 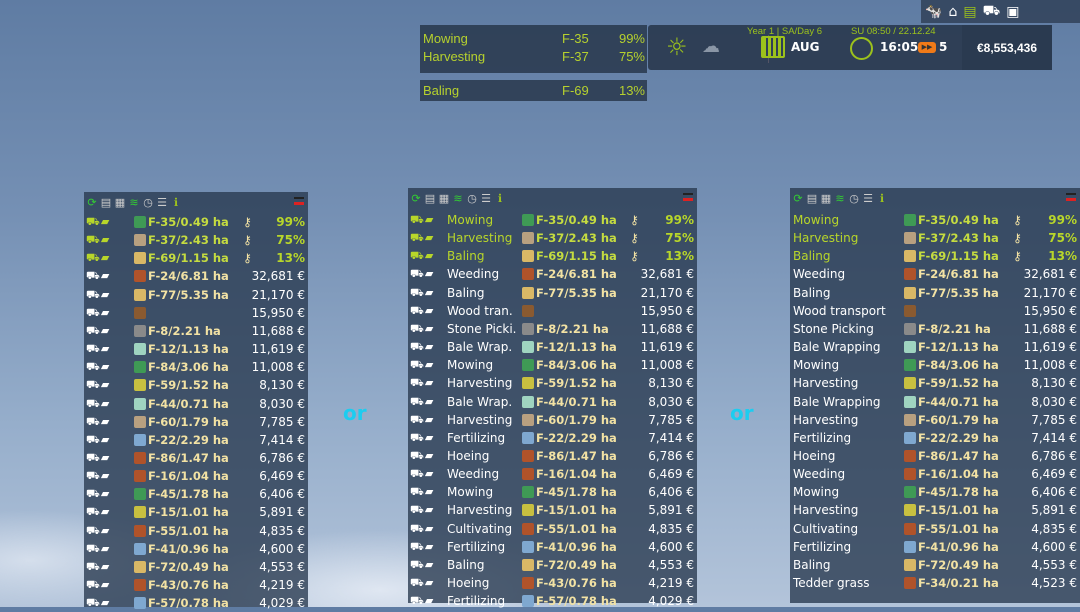 I want to click on contract-row: ⛟▰ Cultivating F-55/1.01 ha 4,835 €, so click(x=552, y=529).